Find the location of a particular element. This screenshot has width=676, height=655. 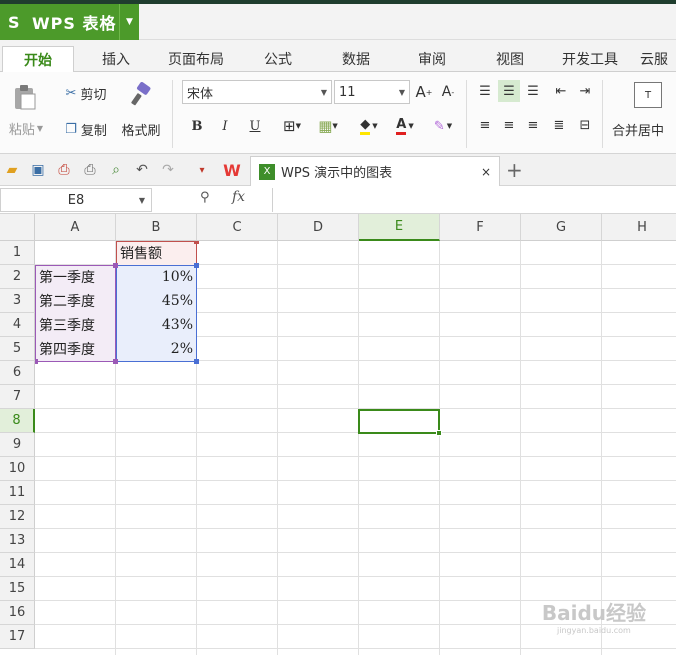

align-top-icon: ☰ is located at coordinates (485, 91).